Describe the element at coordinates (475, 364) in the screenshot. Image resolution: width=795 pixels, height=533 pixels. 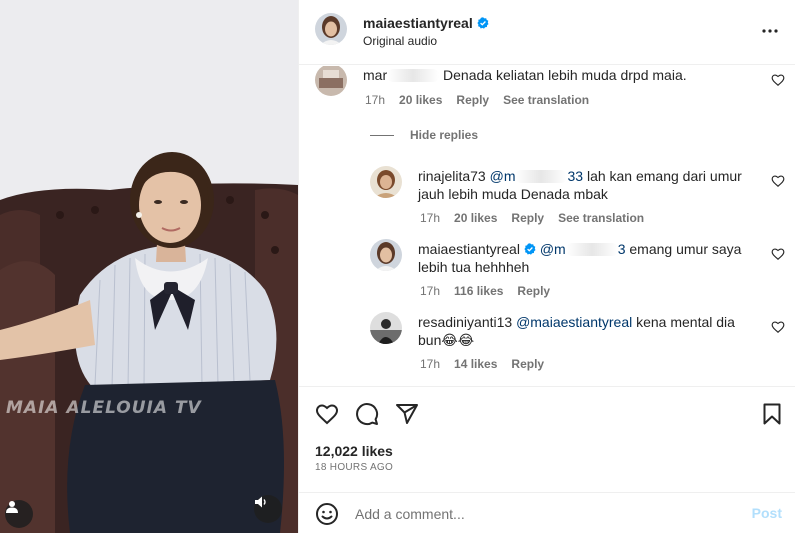
I see `reply-likes: 14 likes` at that location.